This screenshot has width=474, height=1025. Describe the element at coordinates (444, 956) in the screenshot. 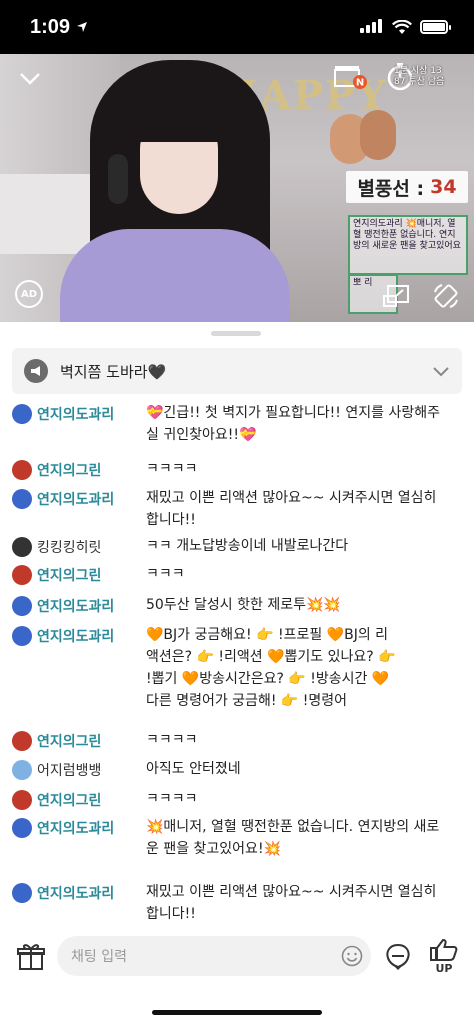

I see `thumbs-up-icon: UP` at that location.